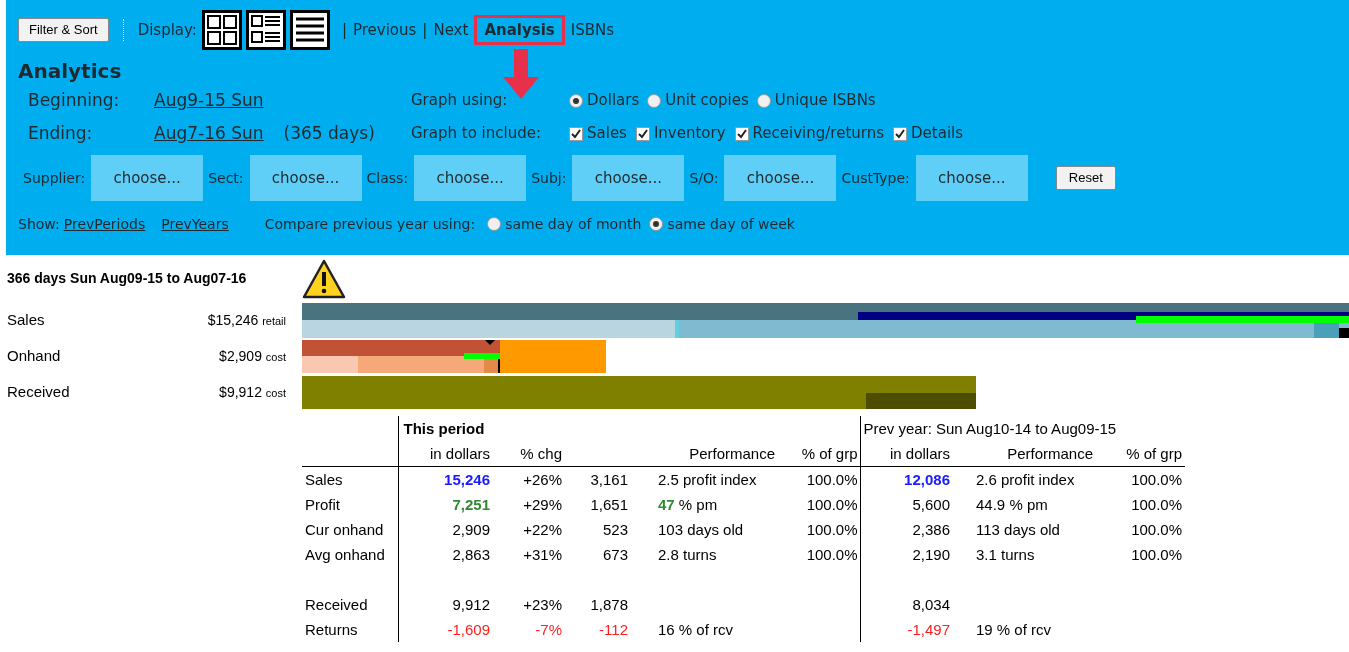  I want to click on table-cell: +26%, so click(542, 479).